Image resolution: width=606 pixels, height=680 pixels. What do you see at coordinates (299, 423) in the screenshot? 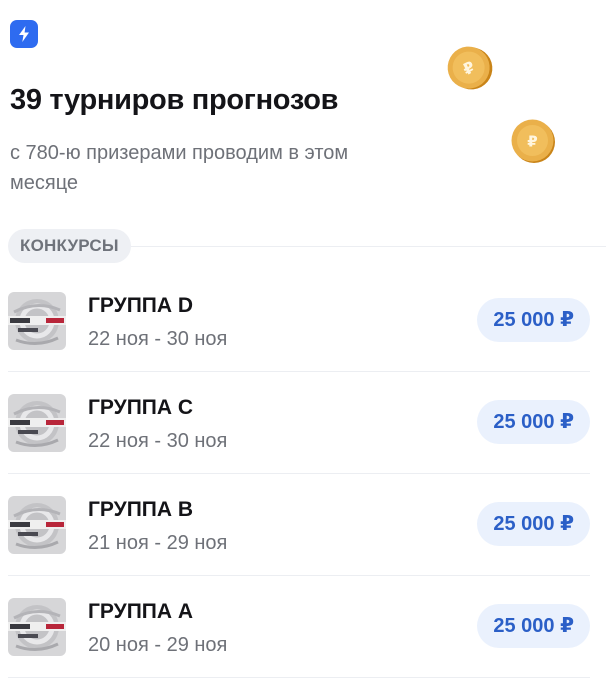
I see `contest-row-group-c: ГРУППА C 22 ноя - 30 ноя 25 000 ₽` at bounding box center [299, 423].